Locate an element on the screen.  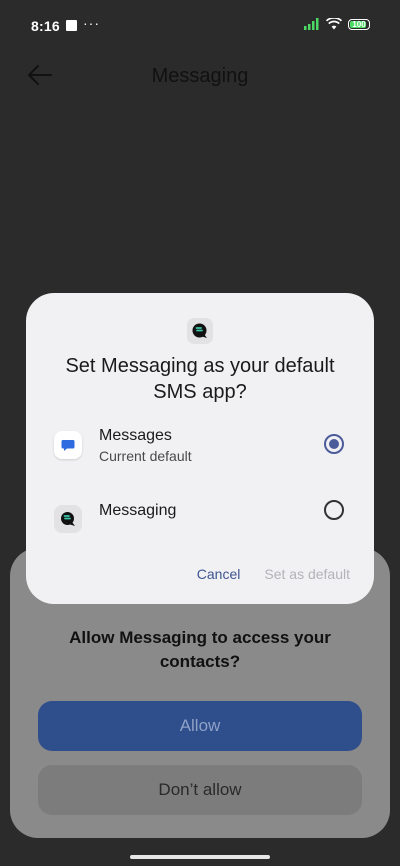
more-notifications-icon: ··· is located at coordinates (91, 23).